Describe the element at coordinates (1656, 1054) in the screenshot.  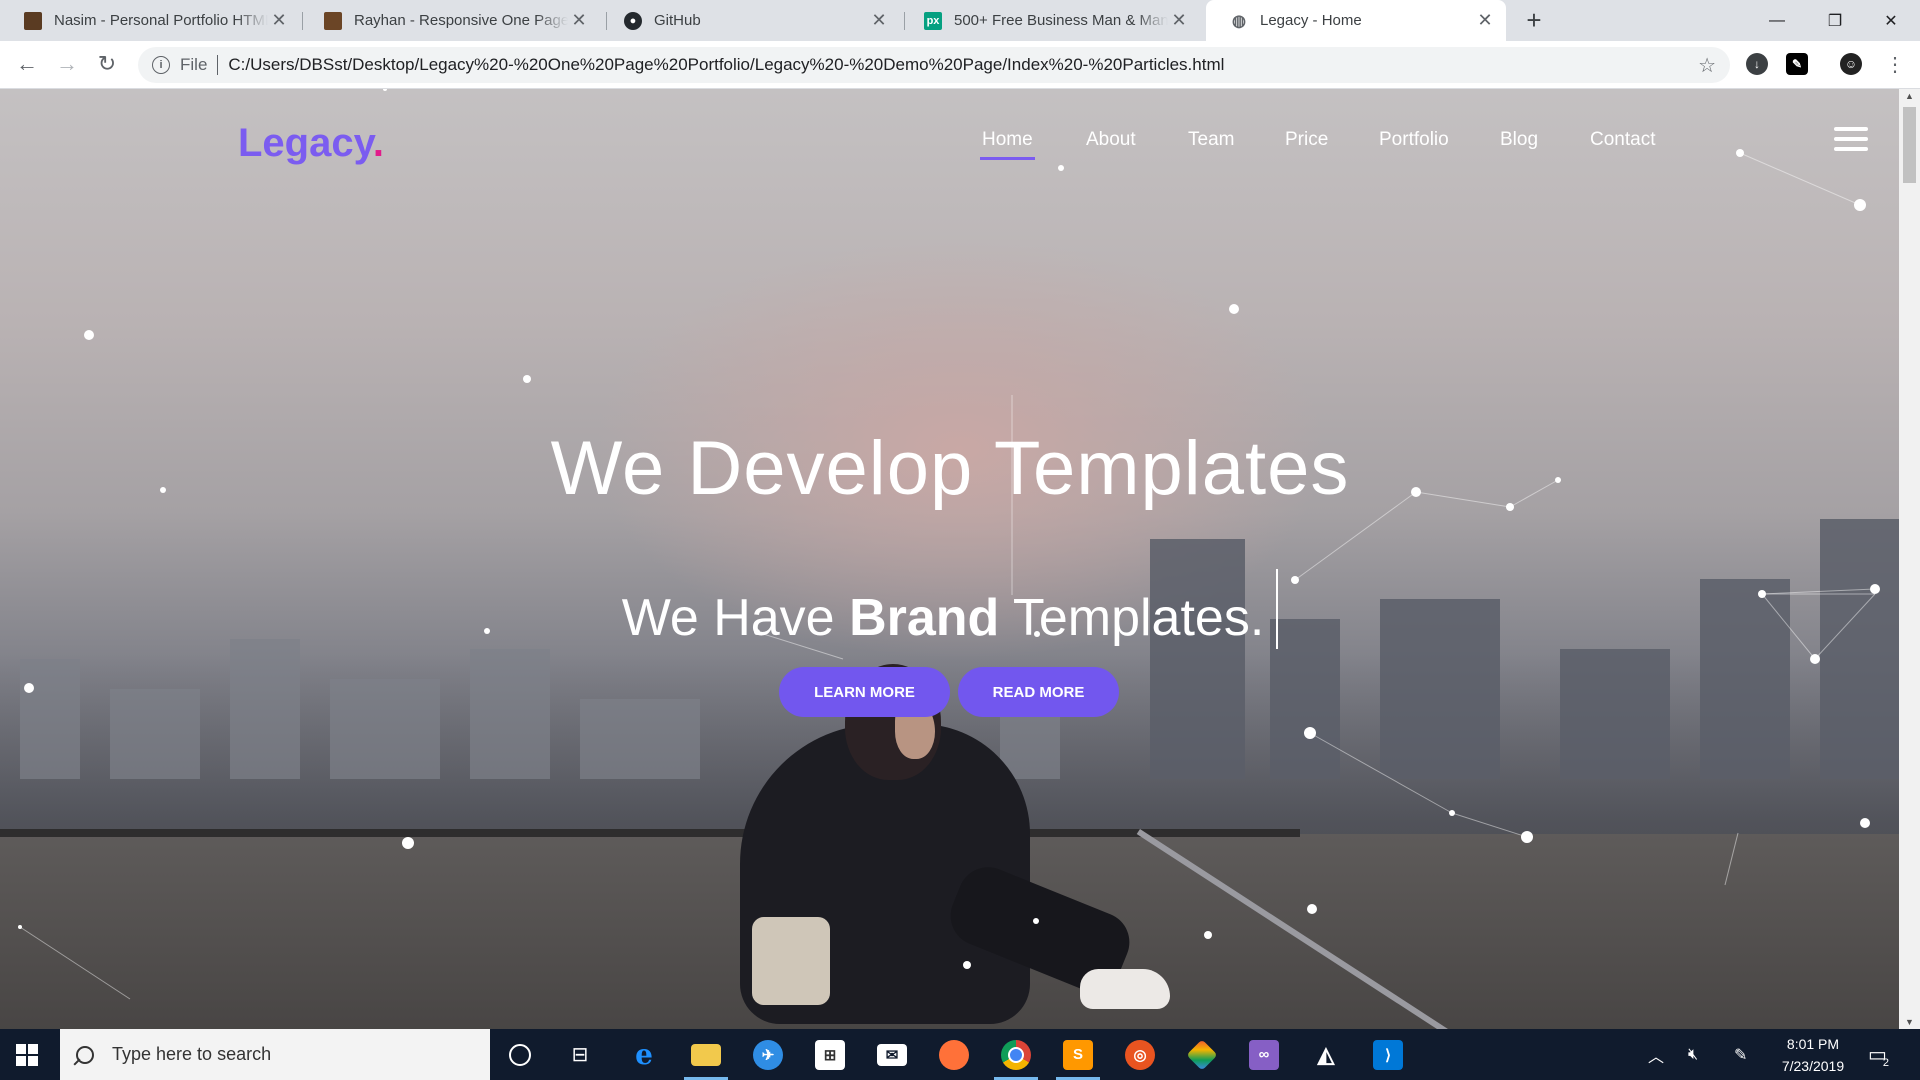
I see `show-hidden-icons-chevron-icon: ︿` at that location.